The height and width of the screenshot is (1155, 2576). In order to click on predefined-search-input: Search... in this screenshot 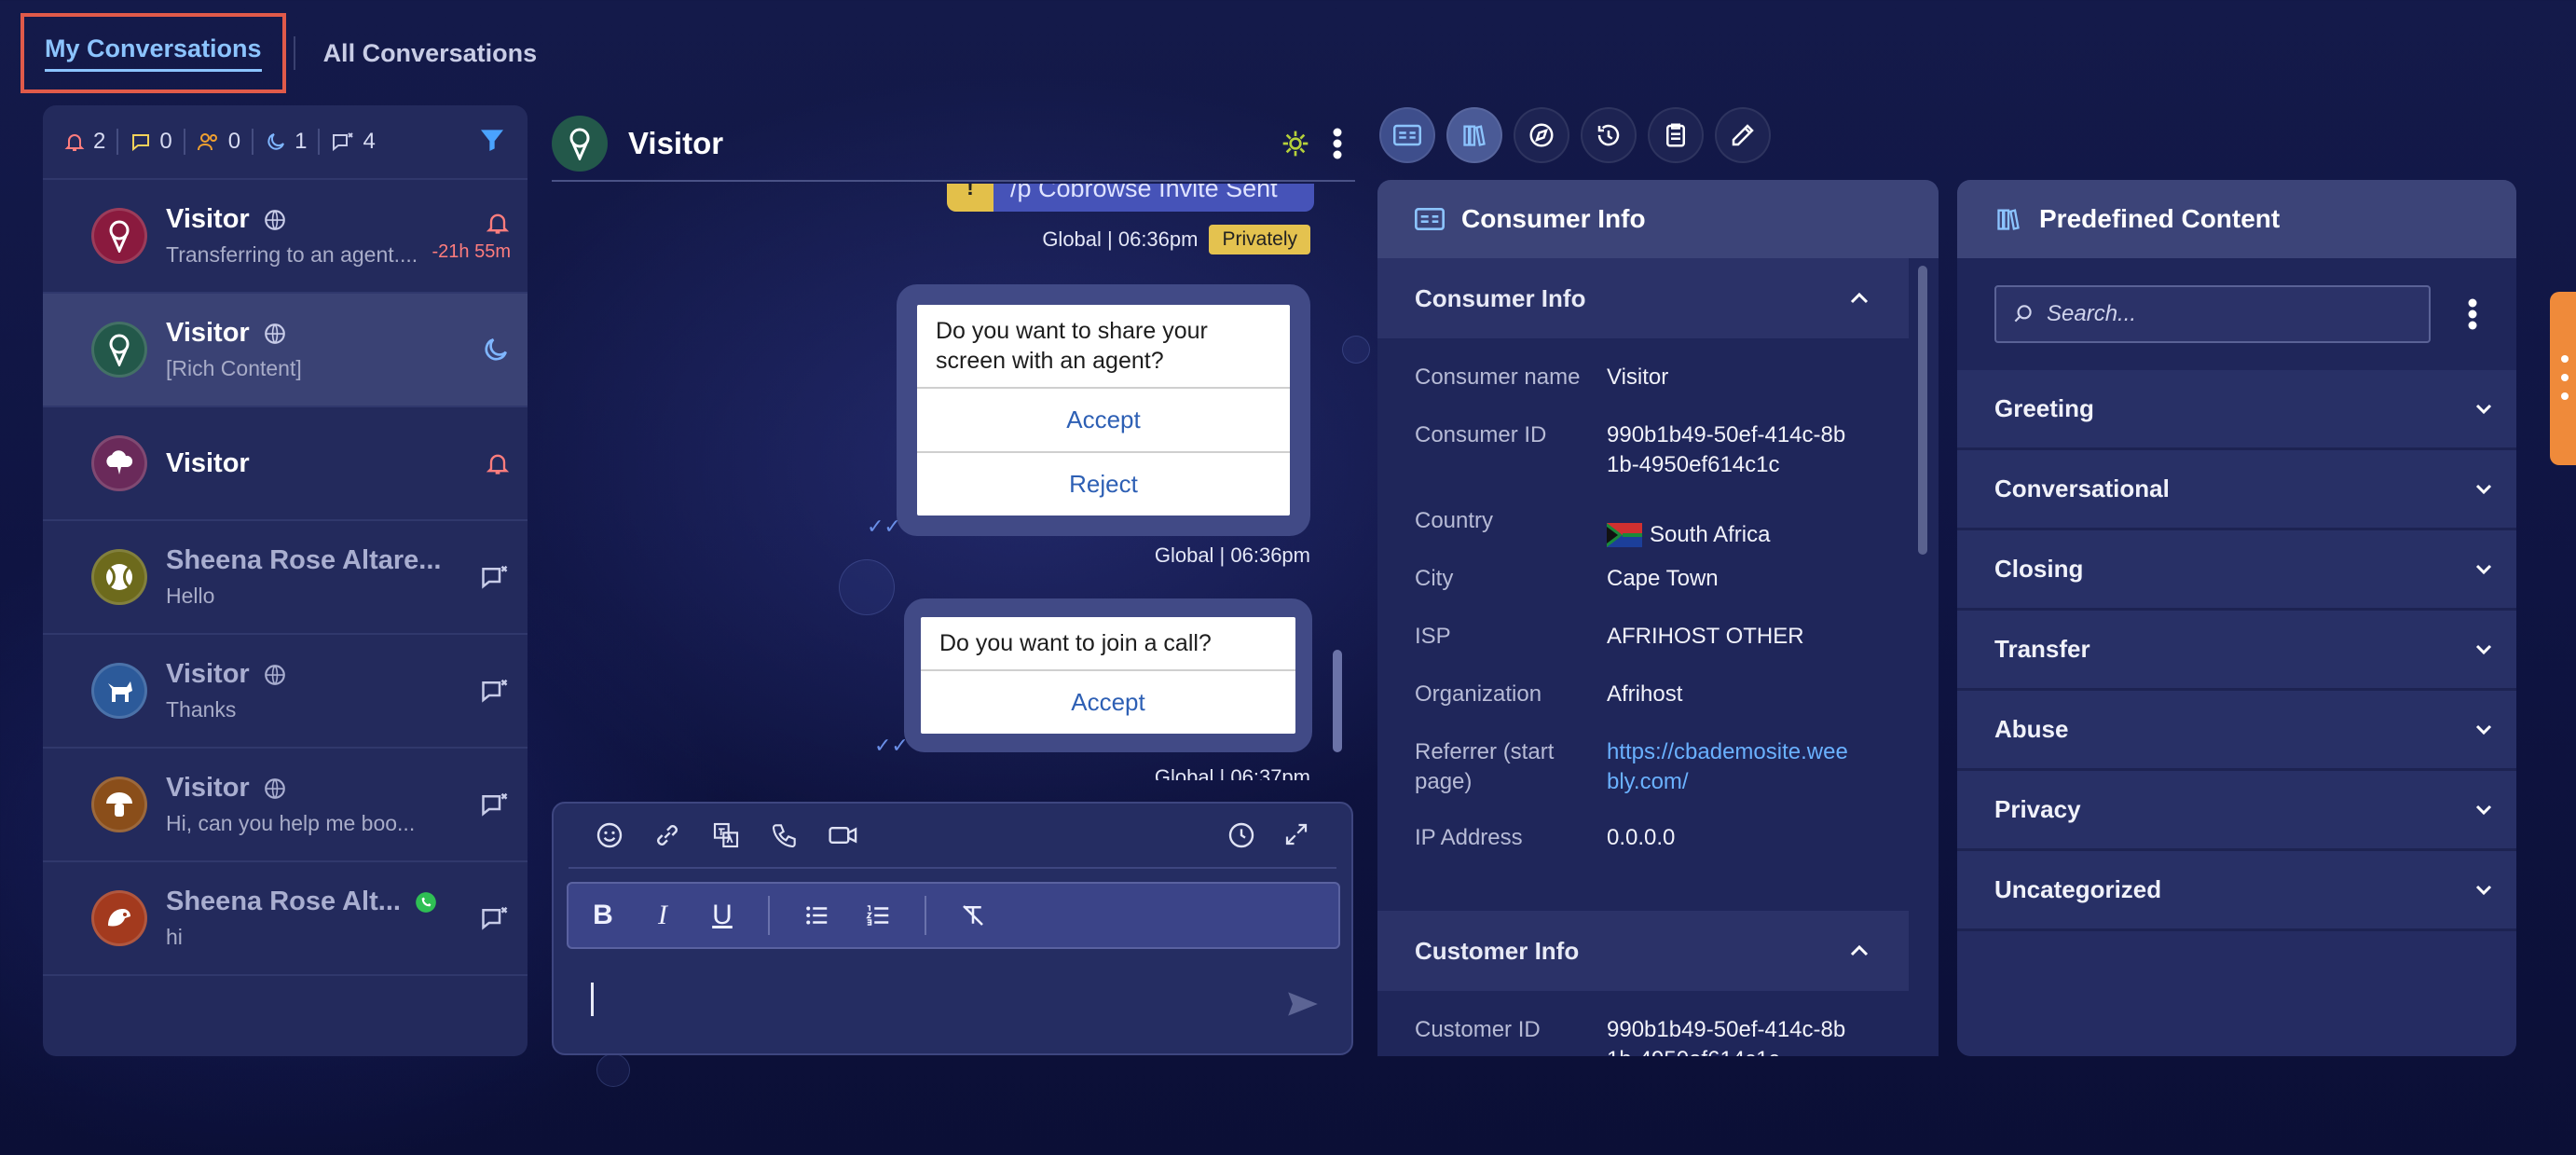, I will do `click(2212, 314)`.